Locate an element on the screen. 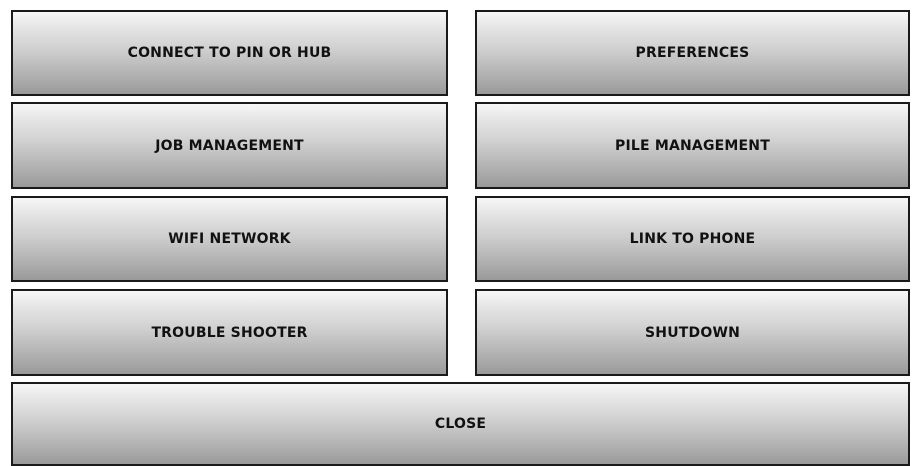 This screenshot has height=466, width=916. connect-to-pin-or-hub-button: CONNECT TO PIN OR HUB is located at coordinates (229, 53).